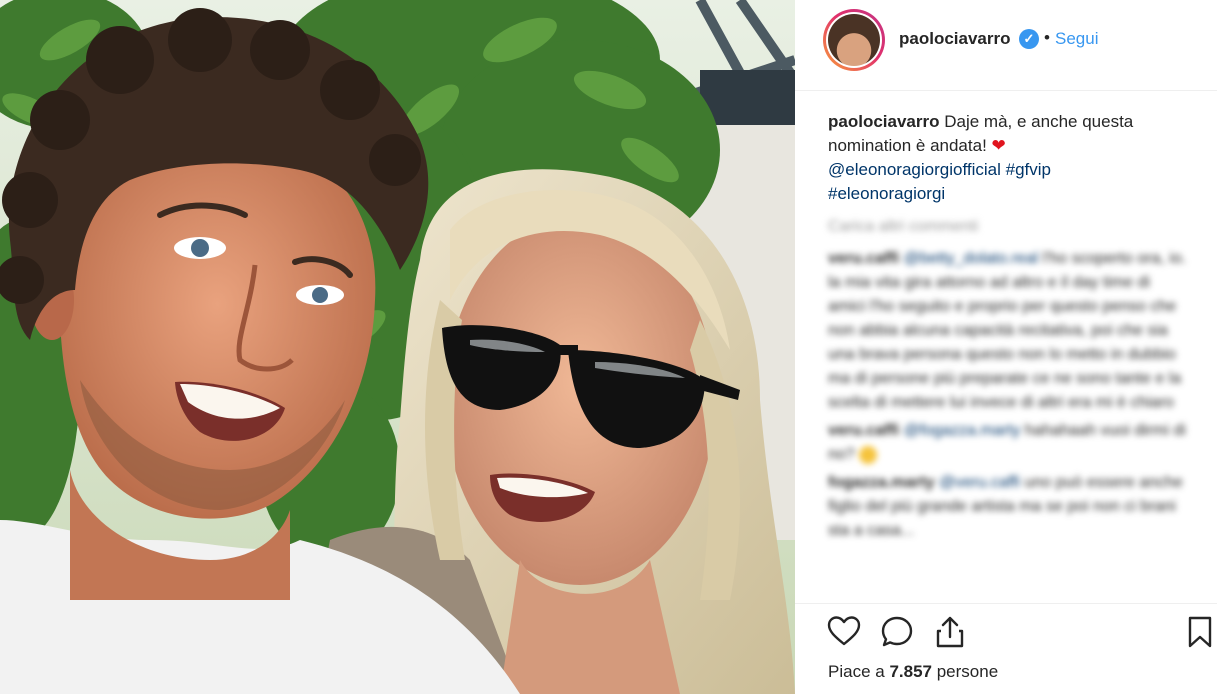 Image resolution: width=1217 pixels, height=695 pixels. What do you see at coordinates (881, 482) in the screenshot?
I see `comment-username: fogazza.marty` at bounding box center [881, 482].